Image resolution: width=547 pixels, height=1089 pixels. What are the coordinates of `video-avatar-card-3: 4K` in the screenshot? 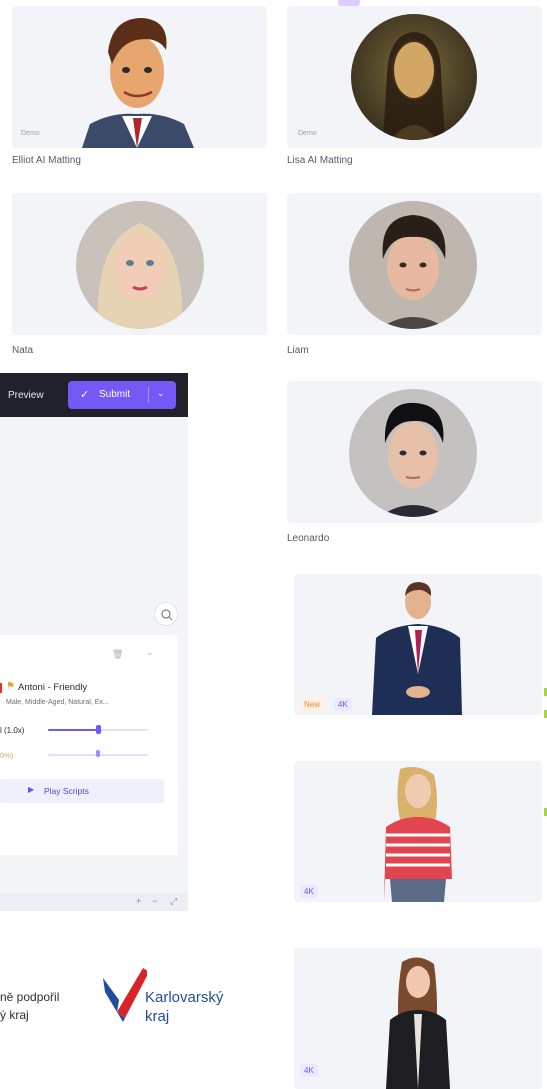 It's located at (418, 1018).